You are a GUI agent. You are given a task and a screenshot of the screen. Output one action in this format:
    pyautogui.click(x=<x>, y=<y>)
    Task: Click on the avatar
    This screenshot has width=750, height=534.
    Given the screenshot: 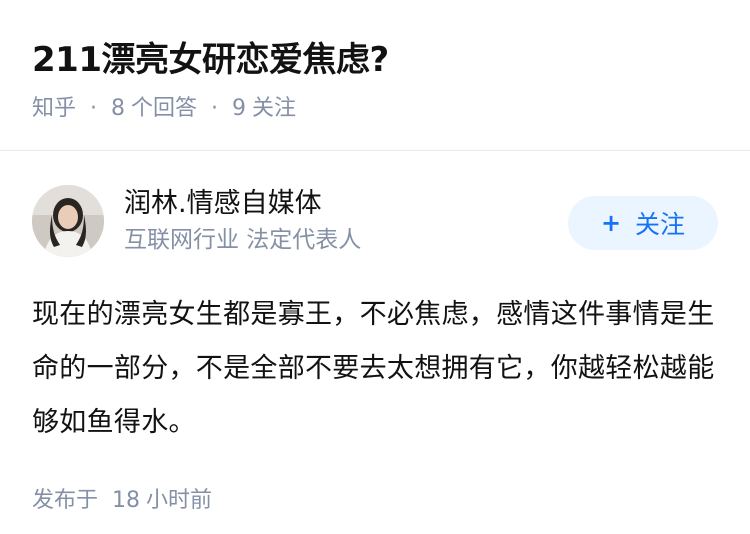 What is the action you would take?
    pyautogui.click(x=68, y=221)
    